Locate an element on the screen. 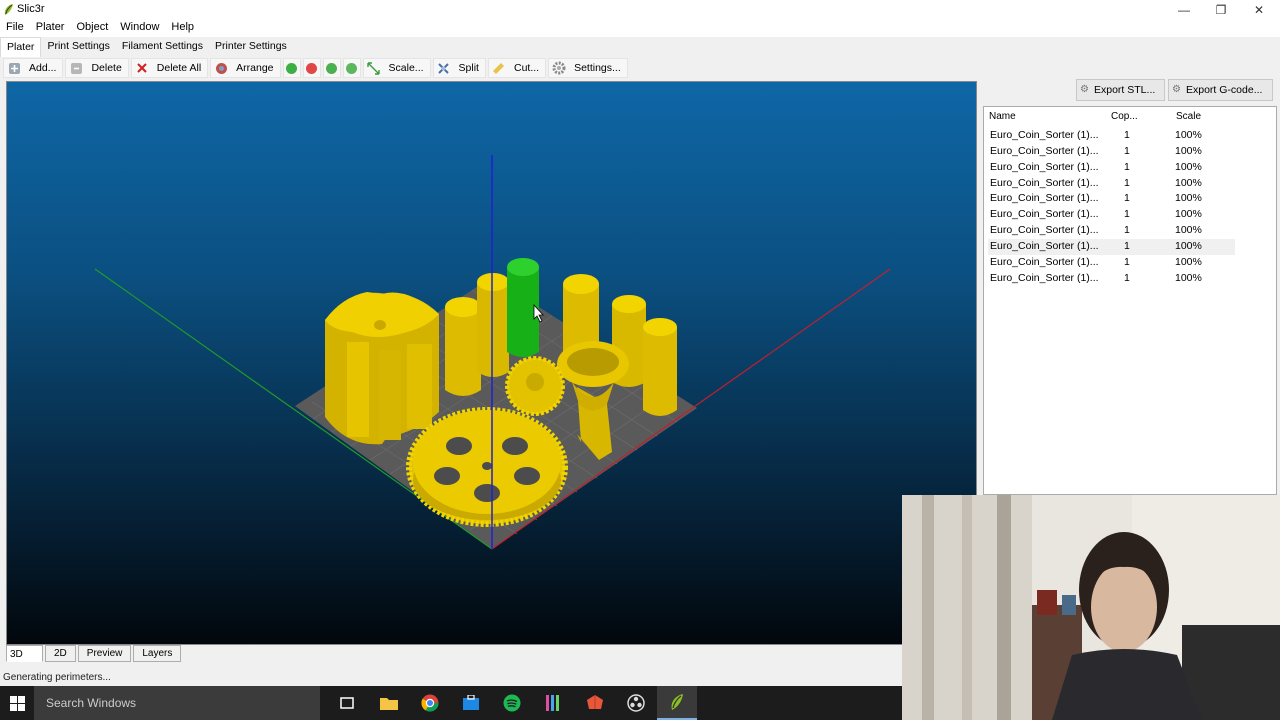  plus-circle-icon is located at coordinates (292, 68).